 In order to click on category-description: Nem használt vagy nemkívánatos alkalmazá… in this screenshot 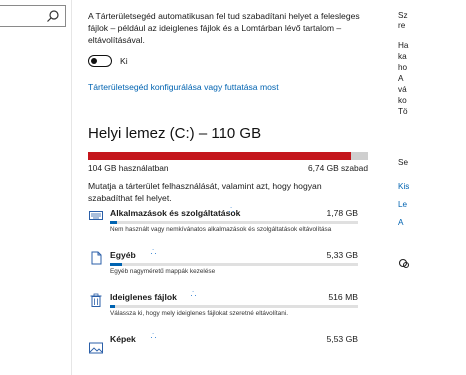, I will do `click(221, 229)`.